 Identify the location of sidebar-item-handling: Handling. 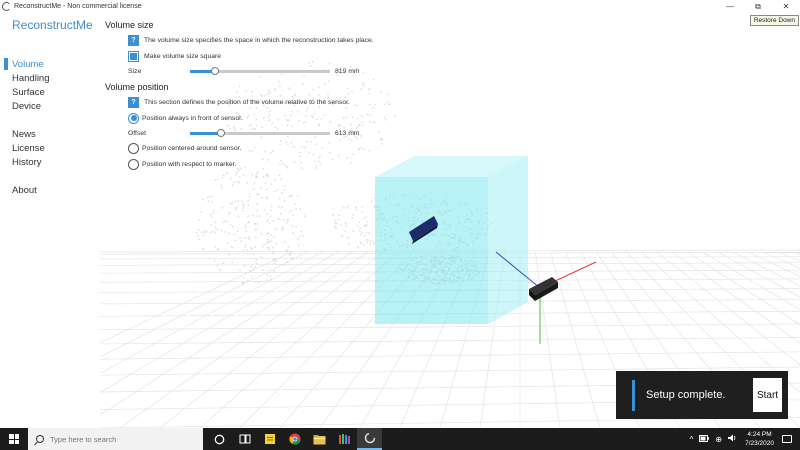
(27, 78).